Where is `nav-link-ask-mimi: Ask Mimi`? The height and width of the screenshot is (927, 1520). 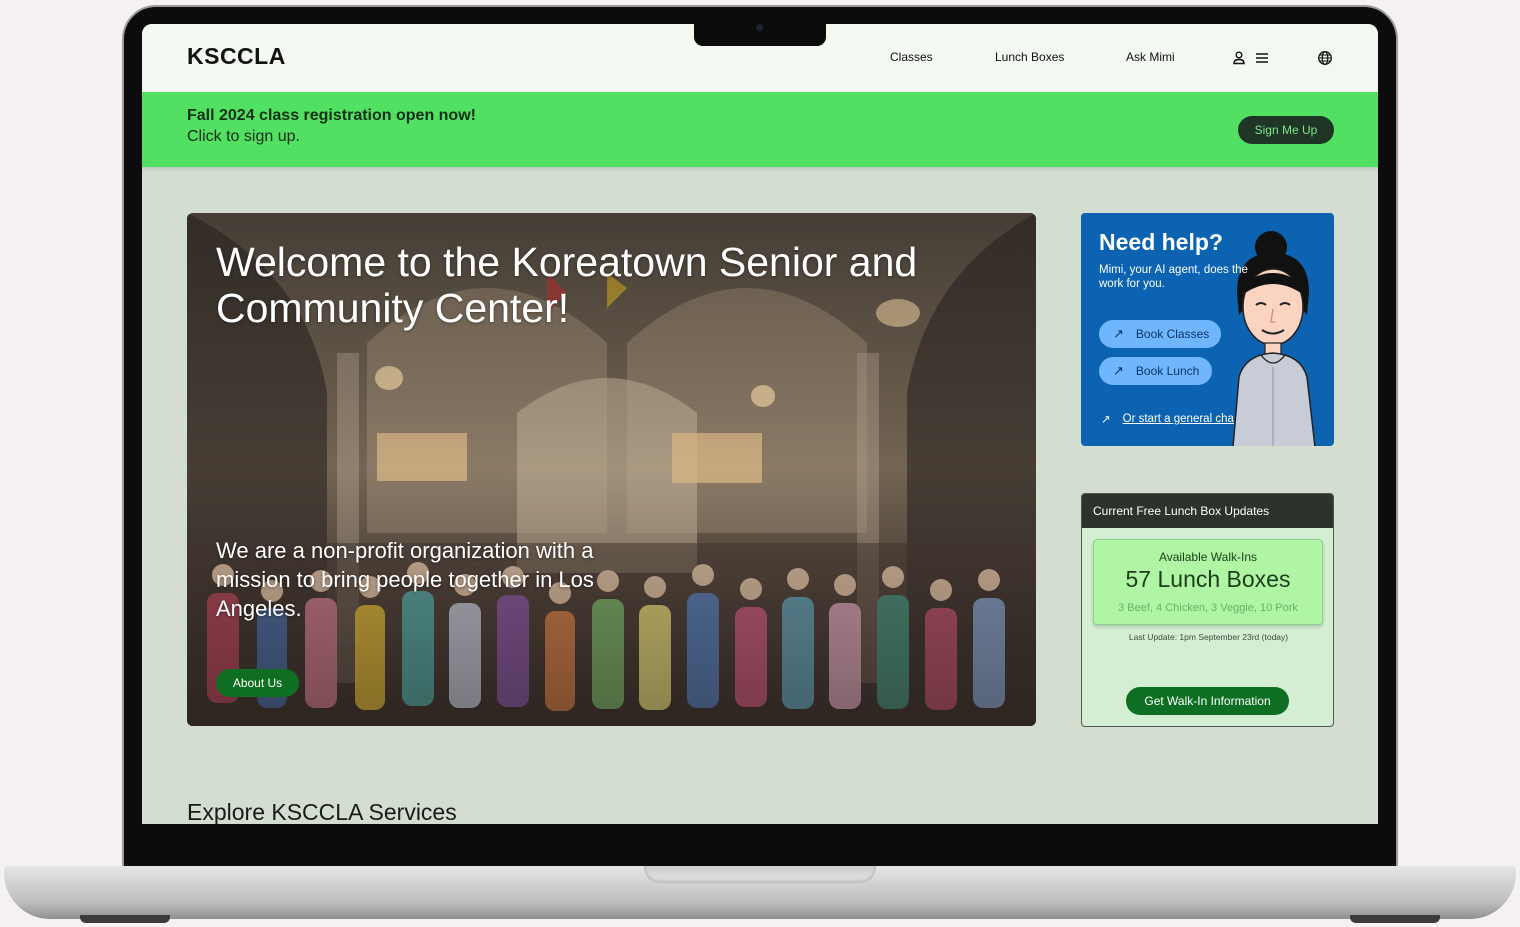
nav-link-ask-mimi: Ask Mimi is located at coordinates (1150, 57).